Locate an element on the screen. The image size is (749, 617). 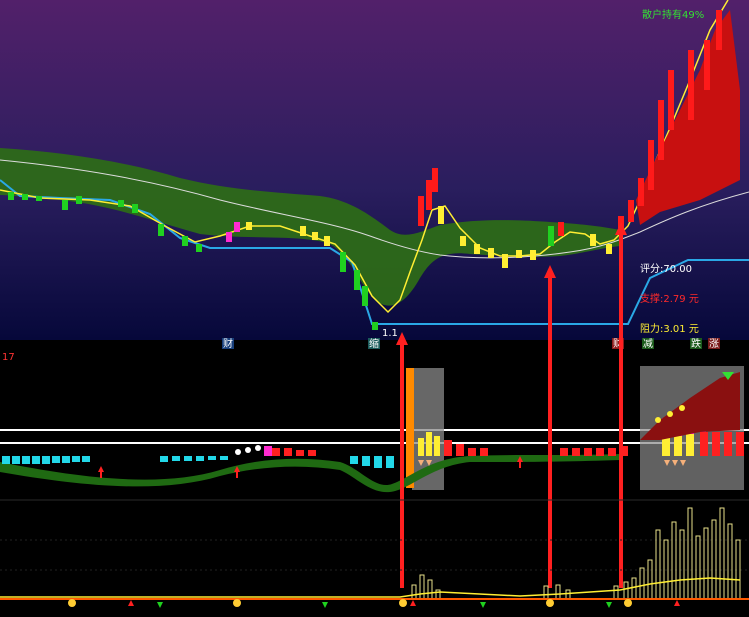
signal-tag-suo: 缩 is located at coordinates (374, 343).